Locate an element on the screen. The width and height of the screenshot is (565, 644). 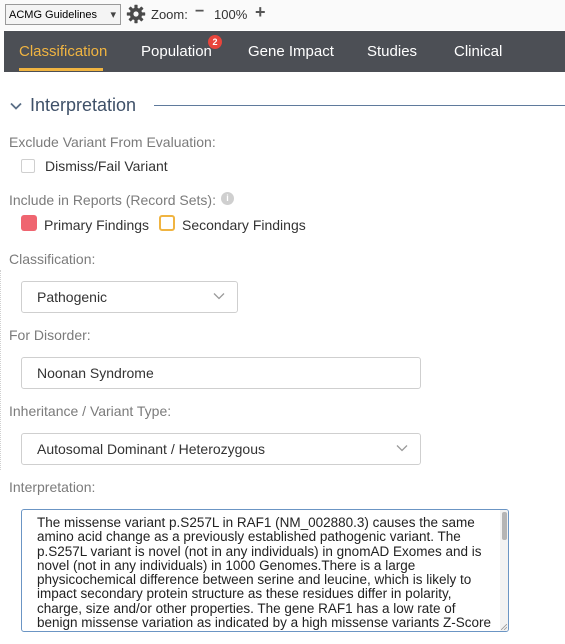
tab-classification: Classification is located at coordinates (63, 51).